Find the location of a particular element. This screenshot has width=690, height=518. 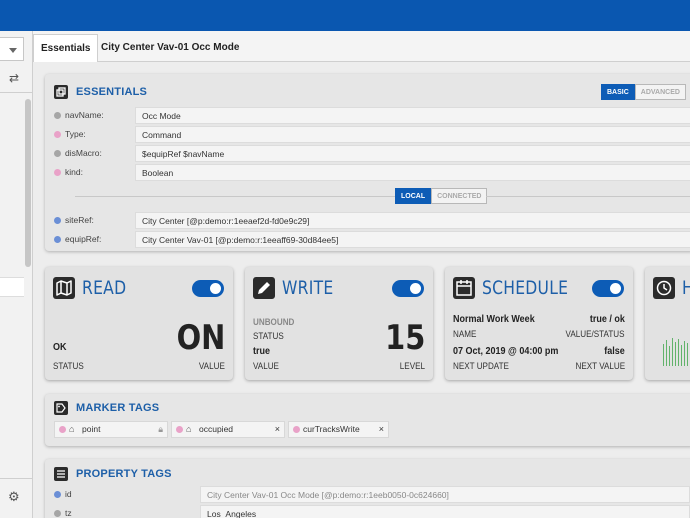

write-level: 15 is located at coordinates (404, 338).